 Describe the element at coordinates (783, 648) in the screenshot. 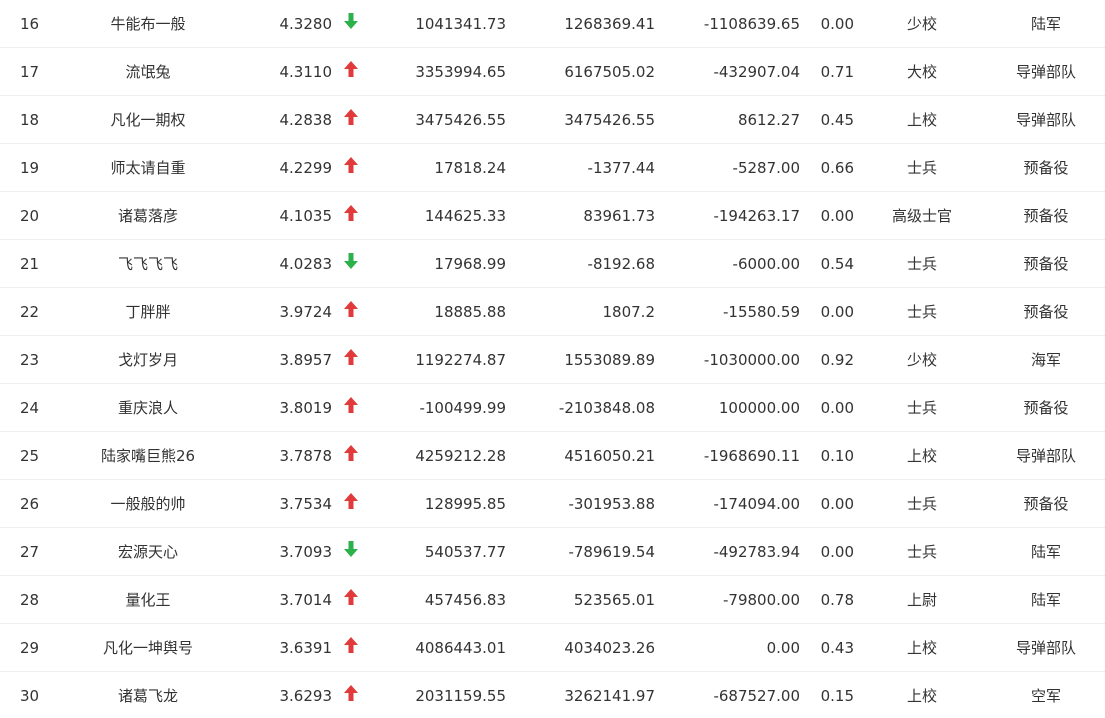

I see `value3-cell: 0.00` at that location.